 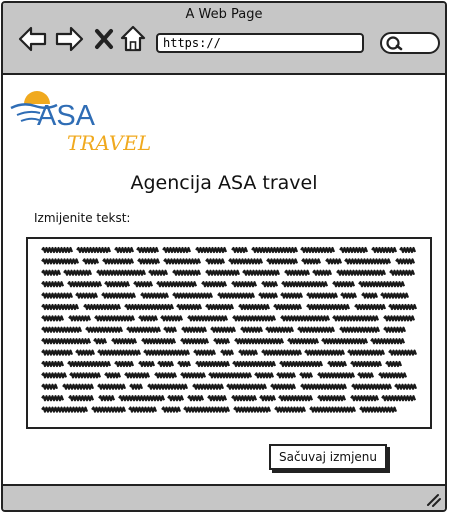 What do you see at coordinates (133, 39) in the screenshot?
I see `home-icon` at bounding box center [133, 39].